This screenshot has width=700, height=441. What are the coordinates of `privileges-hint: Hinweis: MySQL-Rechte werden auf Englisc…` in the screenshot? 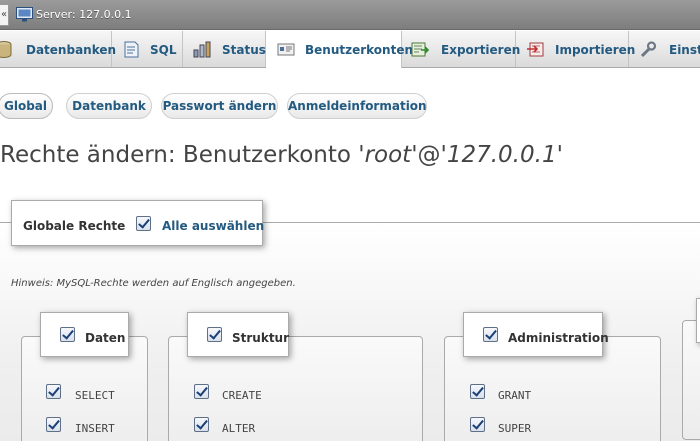 It's located at (153, 283).